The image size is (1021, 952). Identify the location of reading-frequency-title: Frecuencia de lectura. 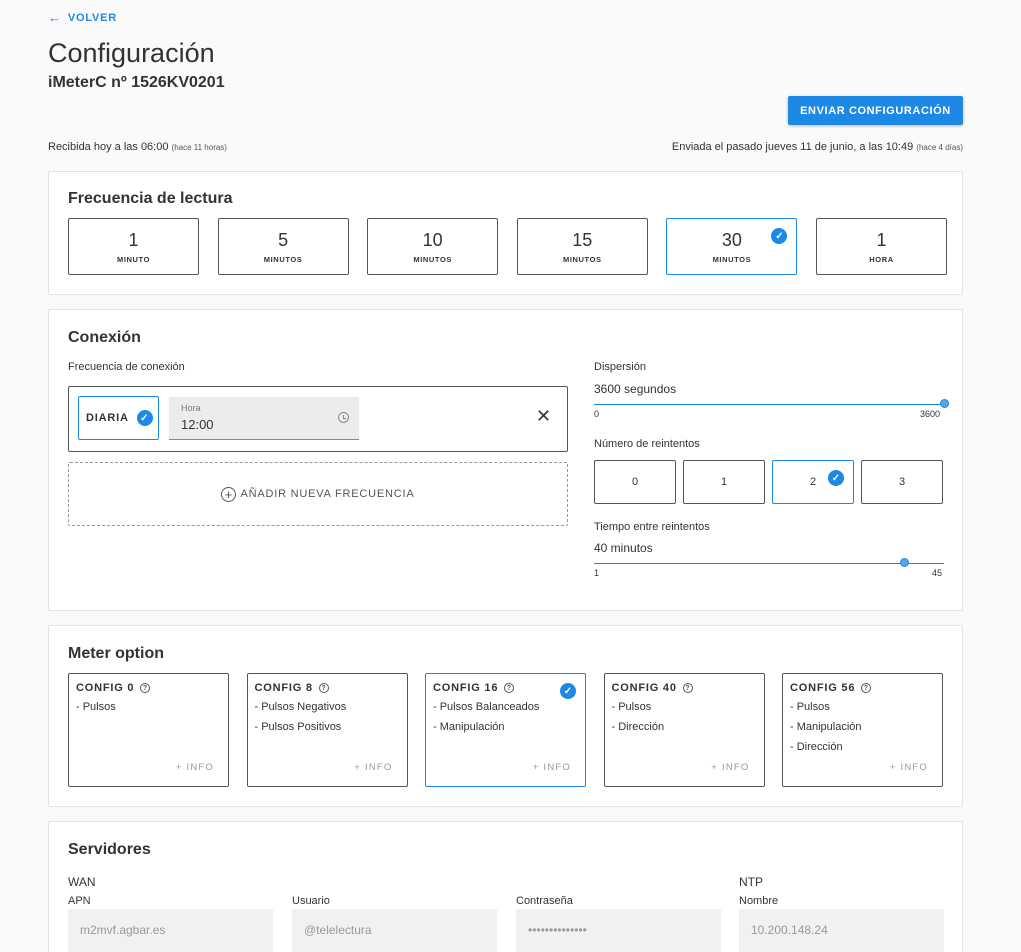
(150, 198).